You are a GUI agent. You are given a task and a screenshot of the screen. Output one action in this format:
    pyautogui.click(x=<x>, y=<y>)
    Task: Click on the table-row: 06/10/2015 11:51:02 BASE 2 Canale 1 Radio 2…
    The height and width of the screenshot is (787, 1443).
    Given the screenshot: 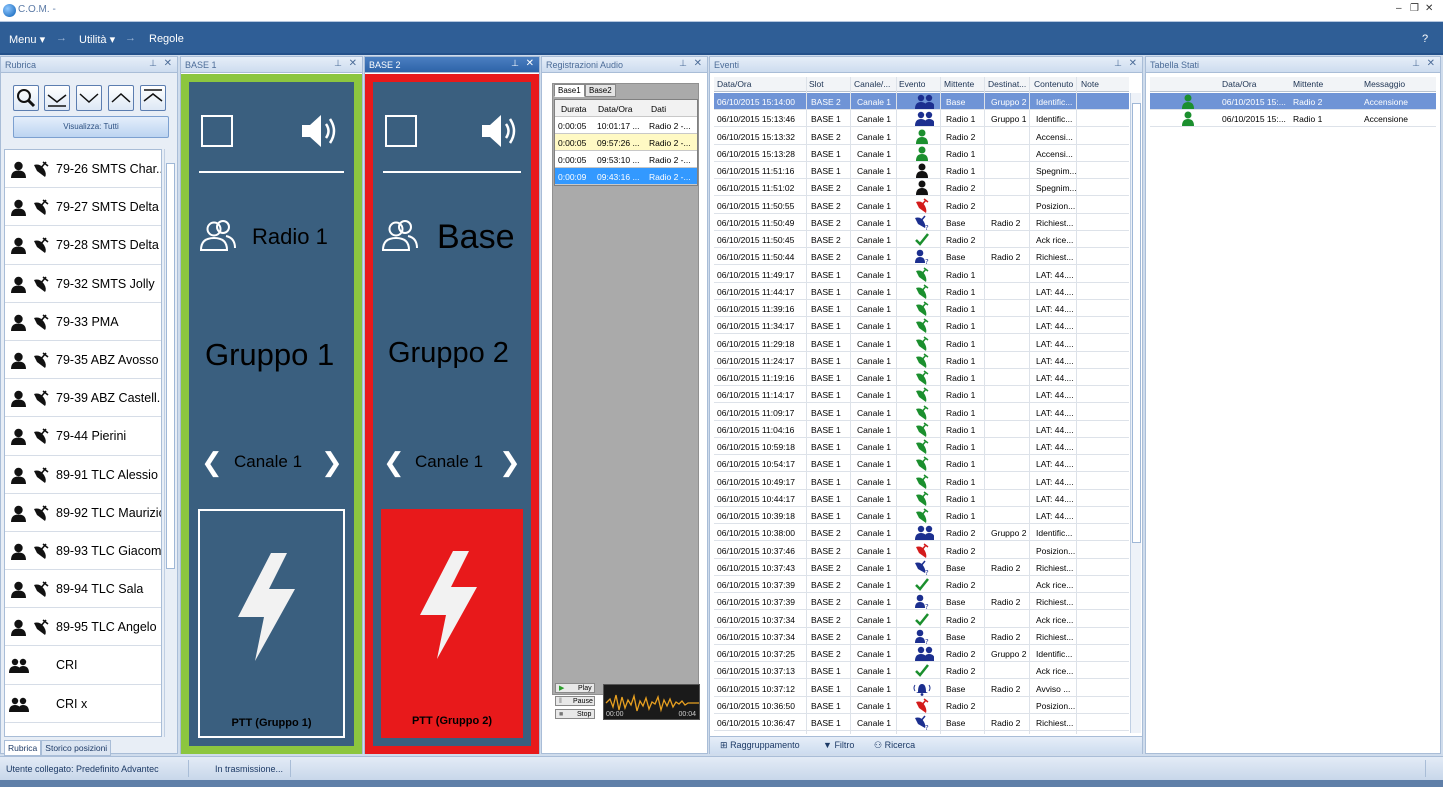 What is the action you would take?
    pyautogui.click(x=921, y=188)
    